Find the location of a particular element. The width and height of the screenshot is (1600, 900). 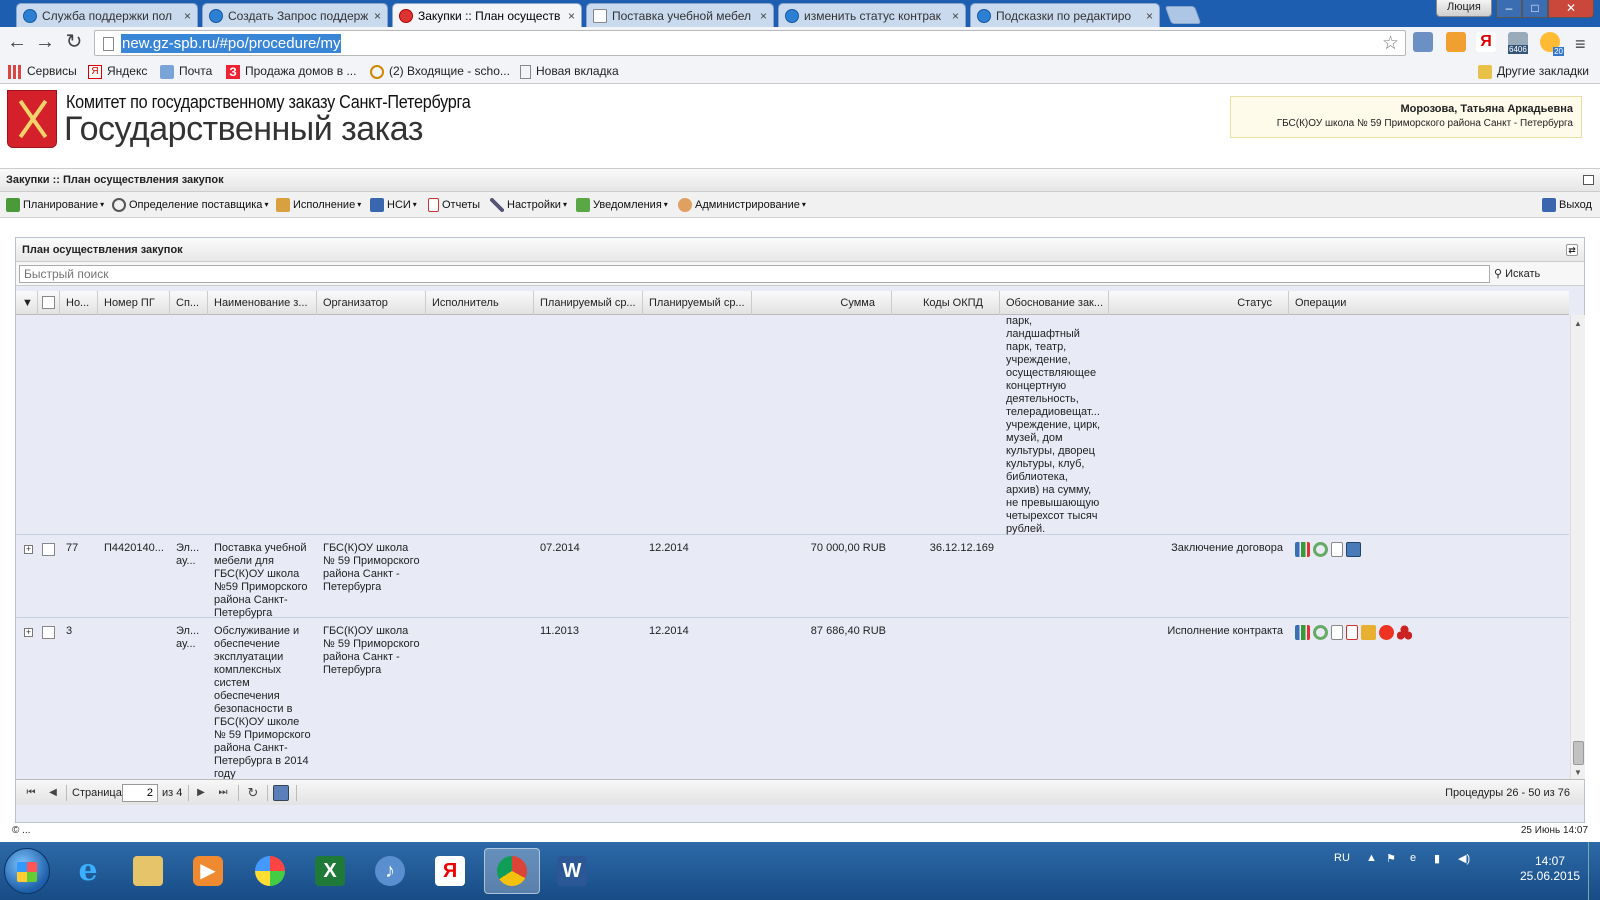

filter-icon: ▼ is located at coordinates (27, 303).